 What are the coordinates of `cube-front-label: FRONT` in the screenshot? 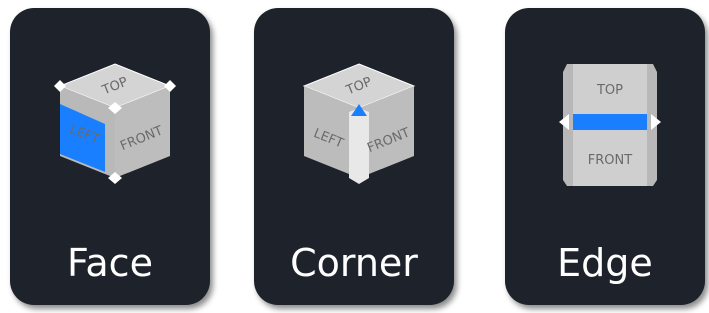 It's located at (610, 160).